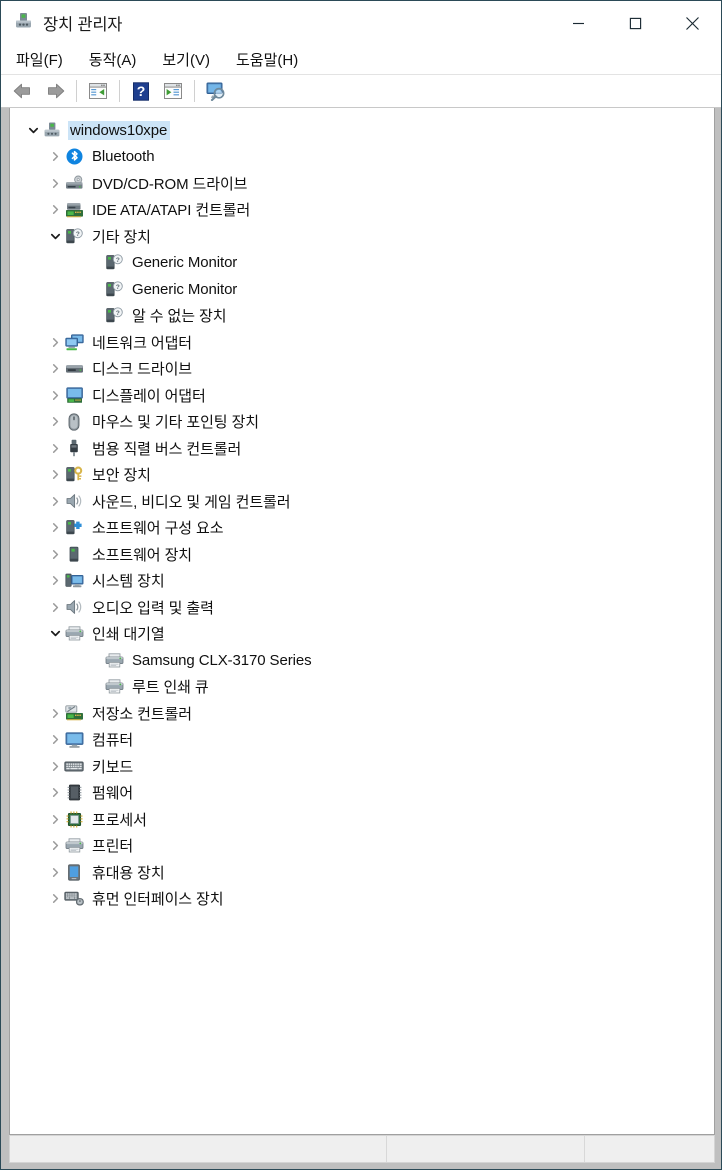  What do you see at coordinates (153, 608) in the screenshot?
I see `tree-item-label: 오디오 입력 및 출력` at bounding box center [153, 608].